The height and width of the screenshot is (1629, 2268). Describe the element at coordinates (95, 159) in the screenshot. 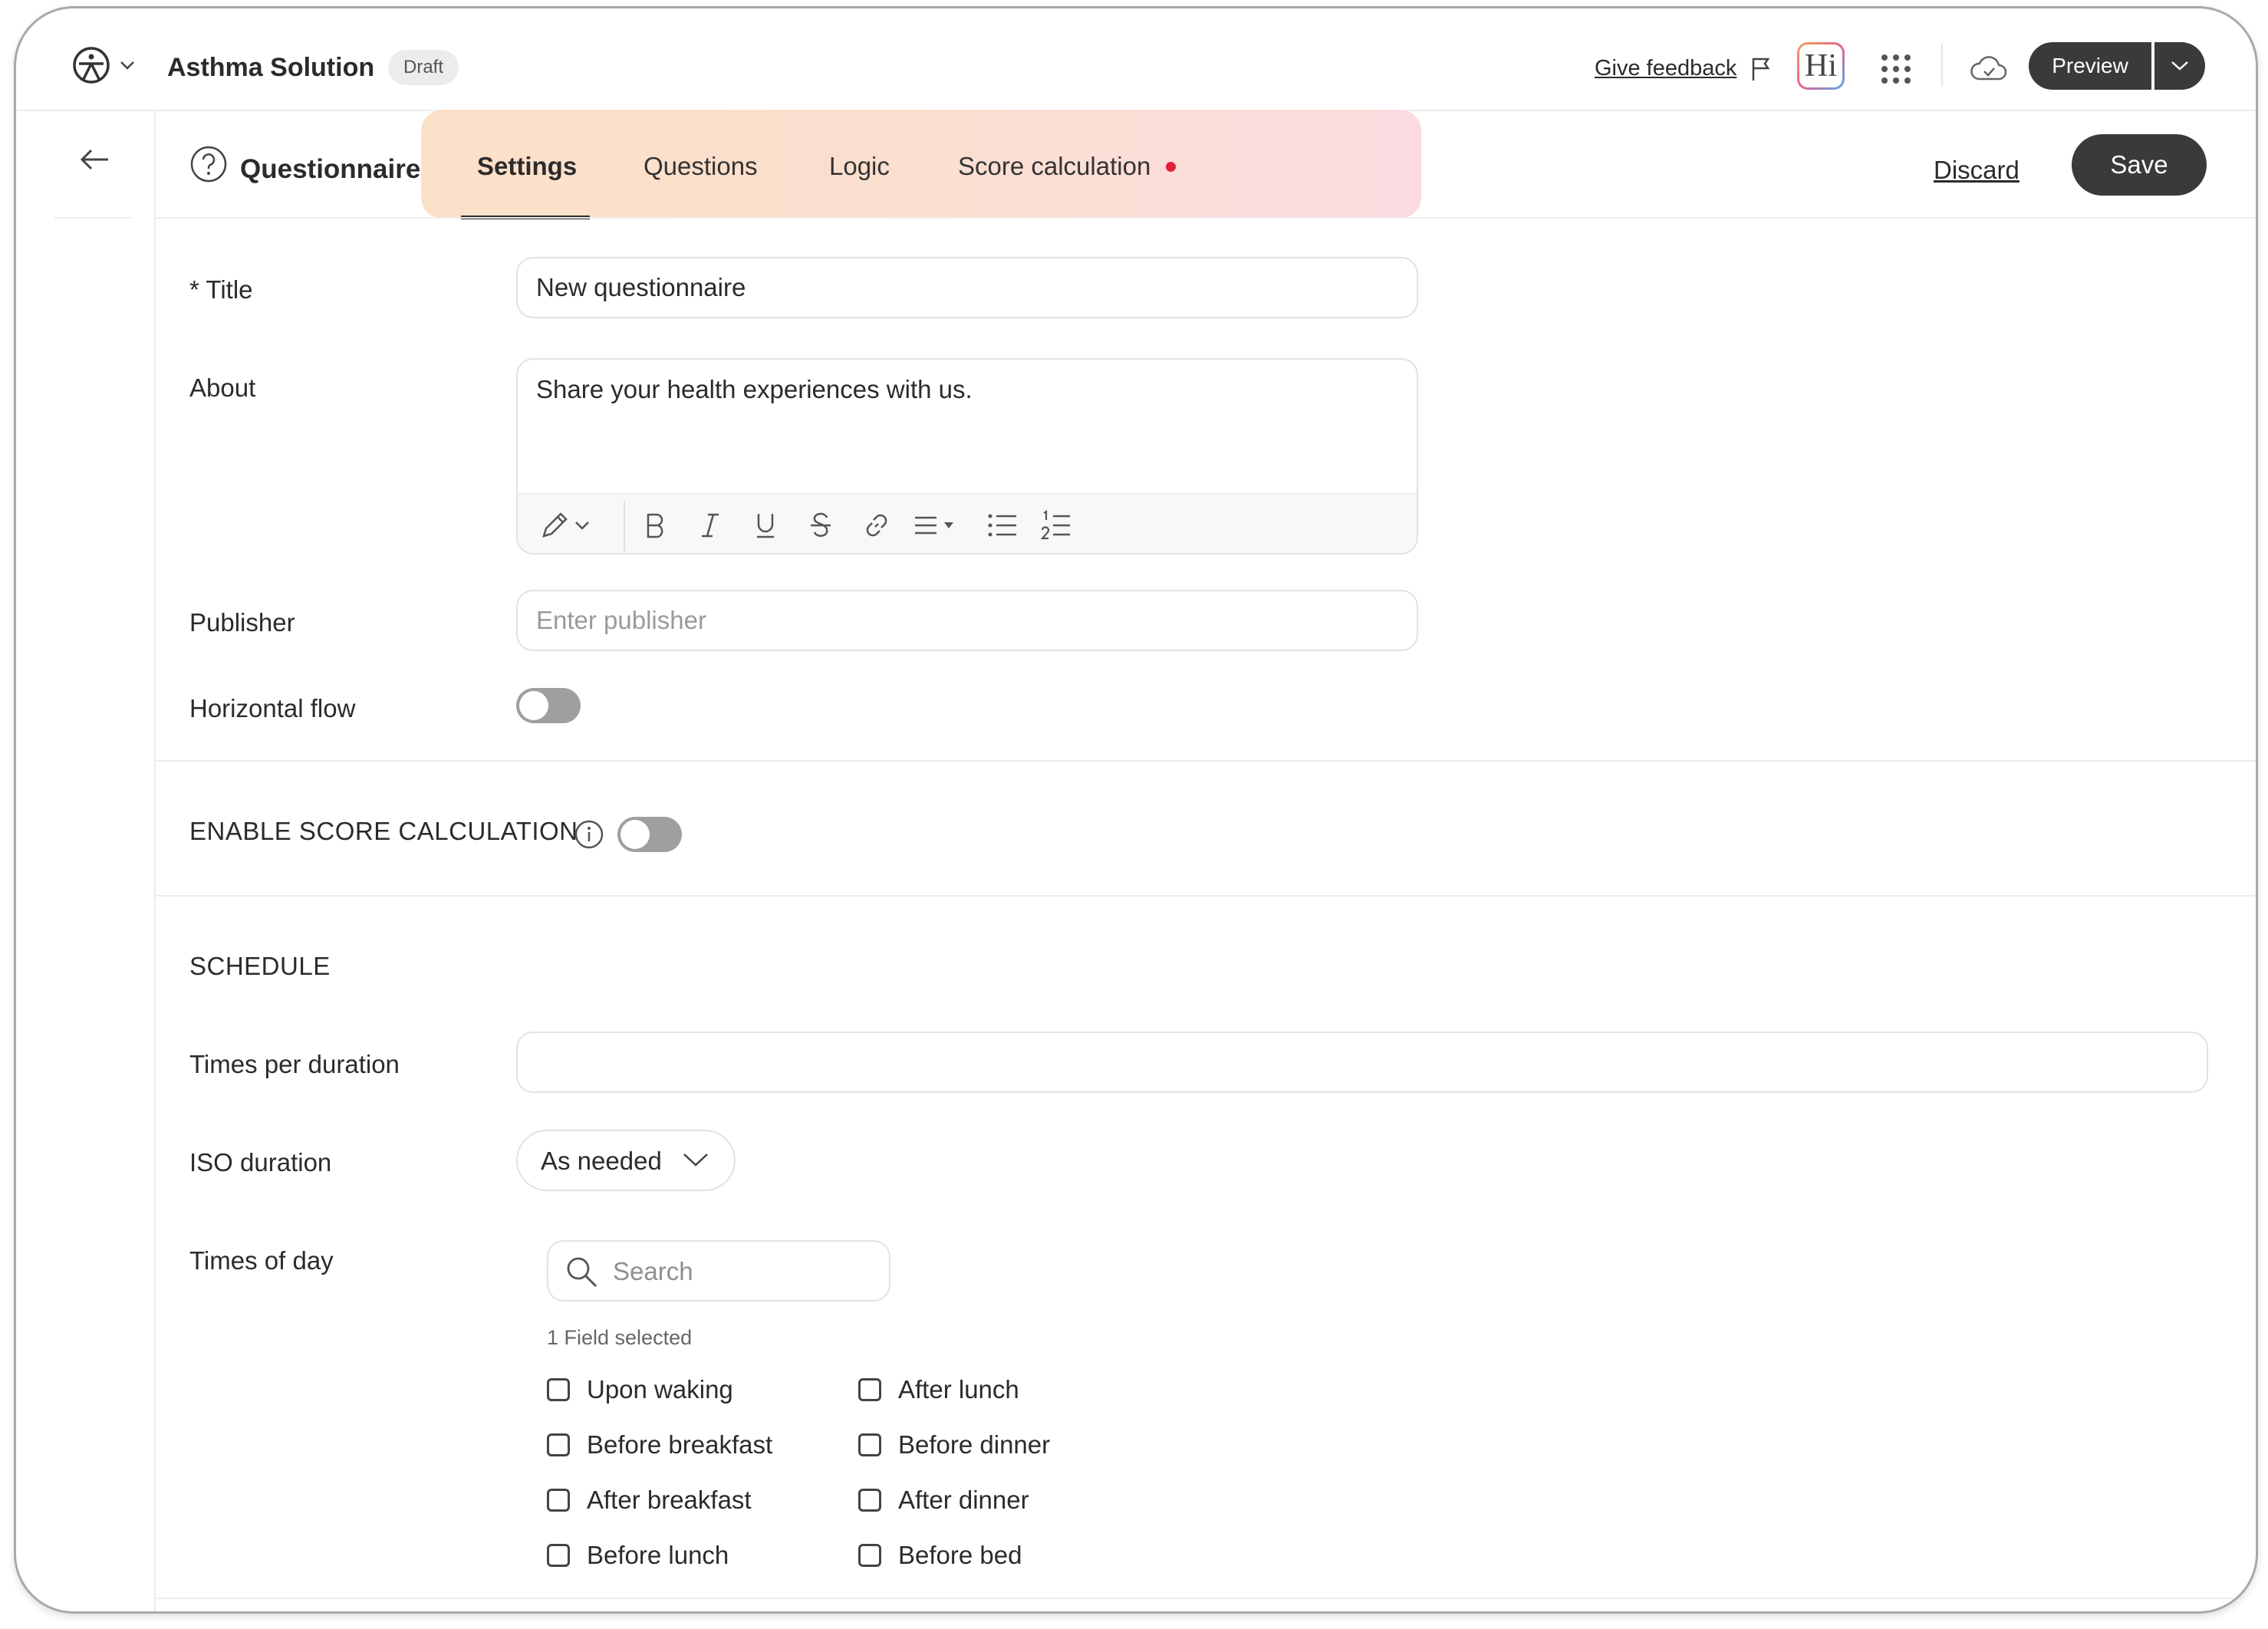

I see `back-arrow-icon` at that location.